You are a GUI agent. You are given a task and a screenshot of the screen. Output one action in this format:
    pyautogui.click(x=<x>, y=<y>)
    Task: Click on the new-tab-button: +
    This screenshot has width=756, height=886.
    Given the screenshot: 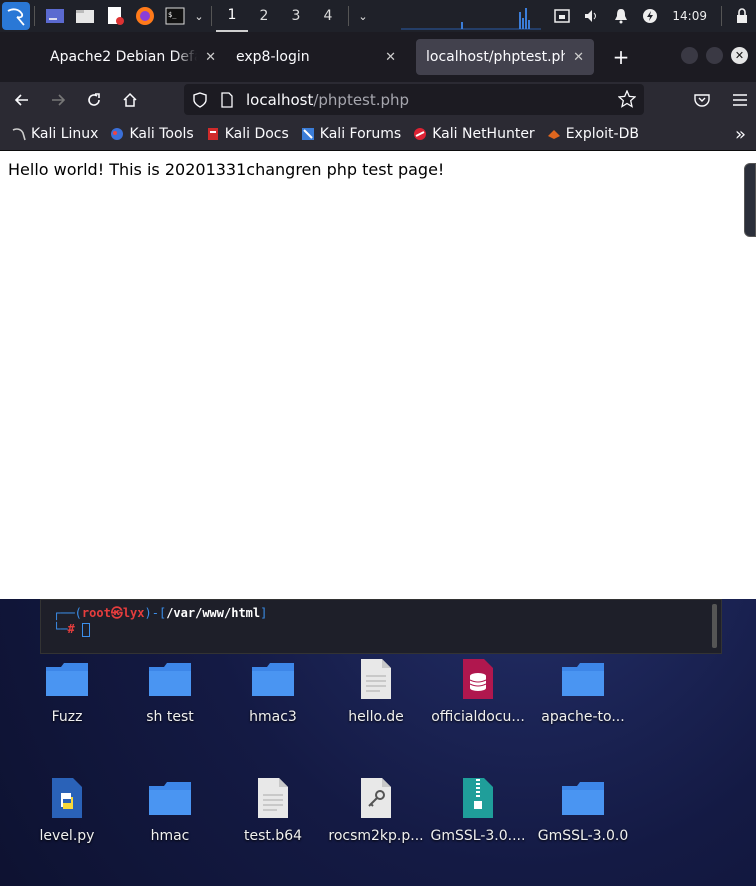 What is the action you would take?
    pyautogui.click(x=621, y=57)
    